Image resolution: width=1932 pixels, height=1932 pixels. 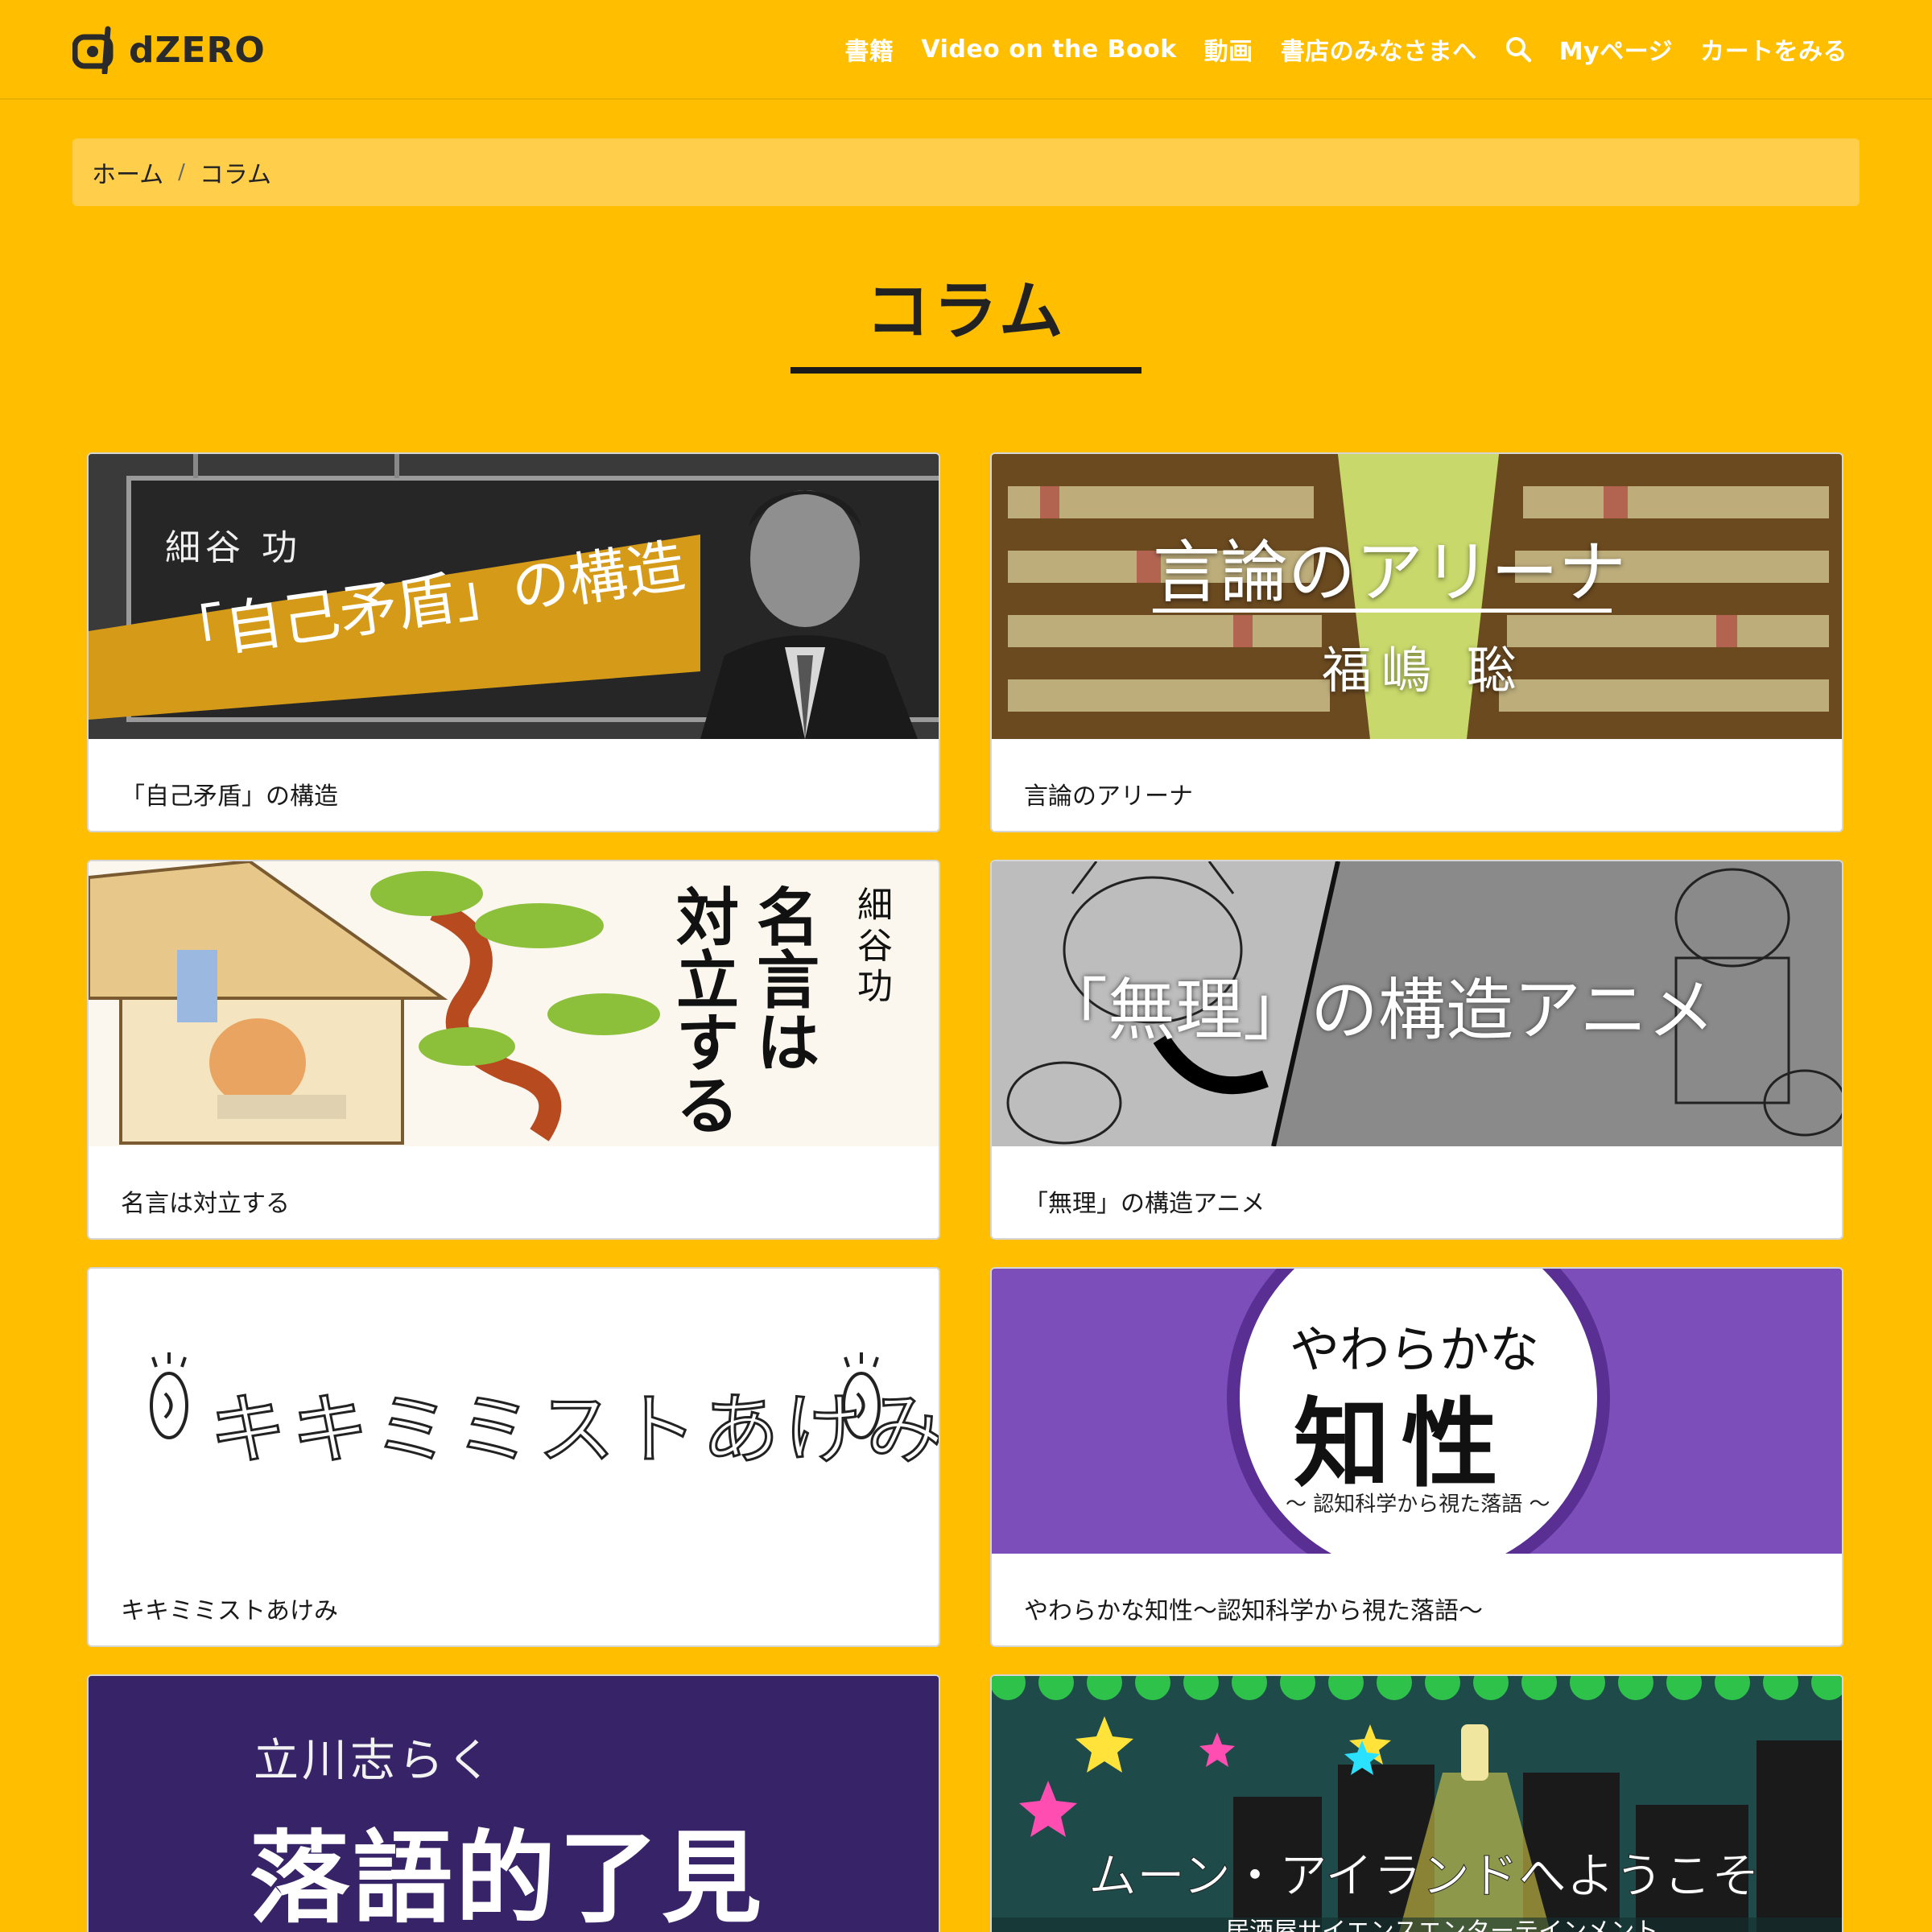 I want to click on card-thumbnail: 細谷 功 「自己矛盾」の構造, so click(x=514, y=596).